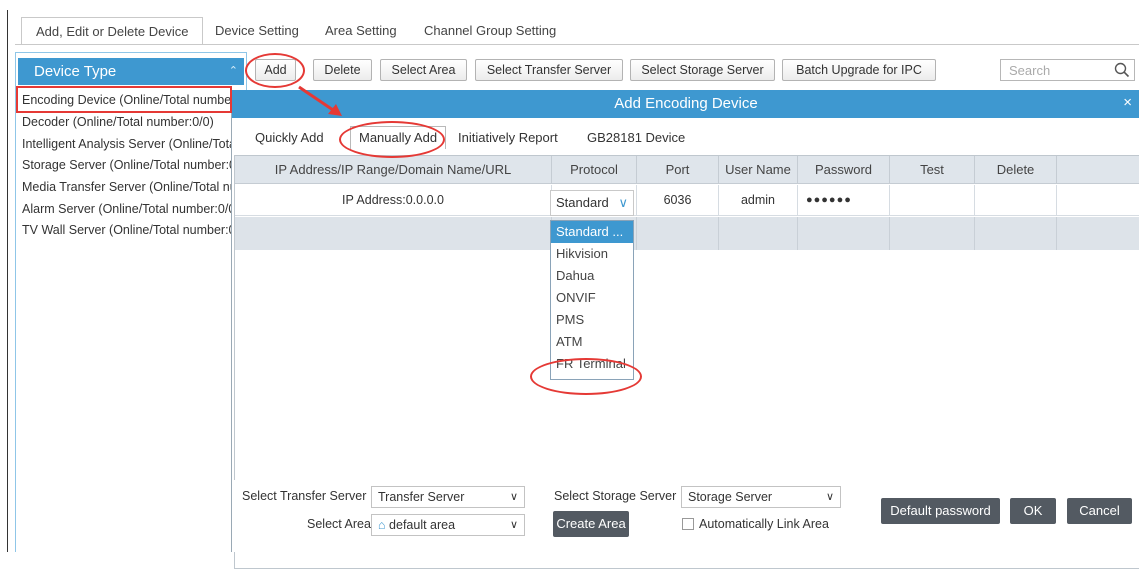  I want to click on tab-device-setting: Device Setting, so click(257, 31).